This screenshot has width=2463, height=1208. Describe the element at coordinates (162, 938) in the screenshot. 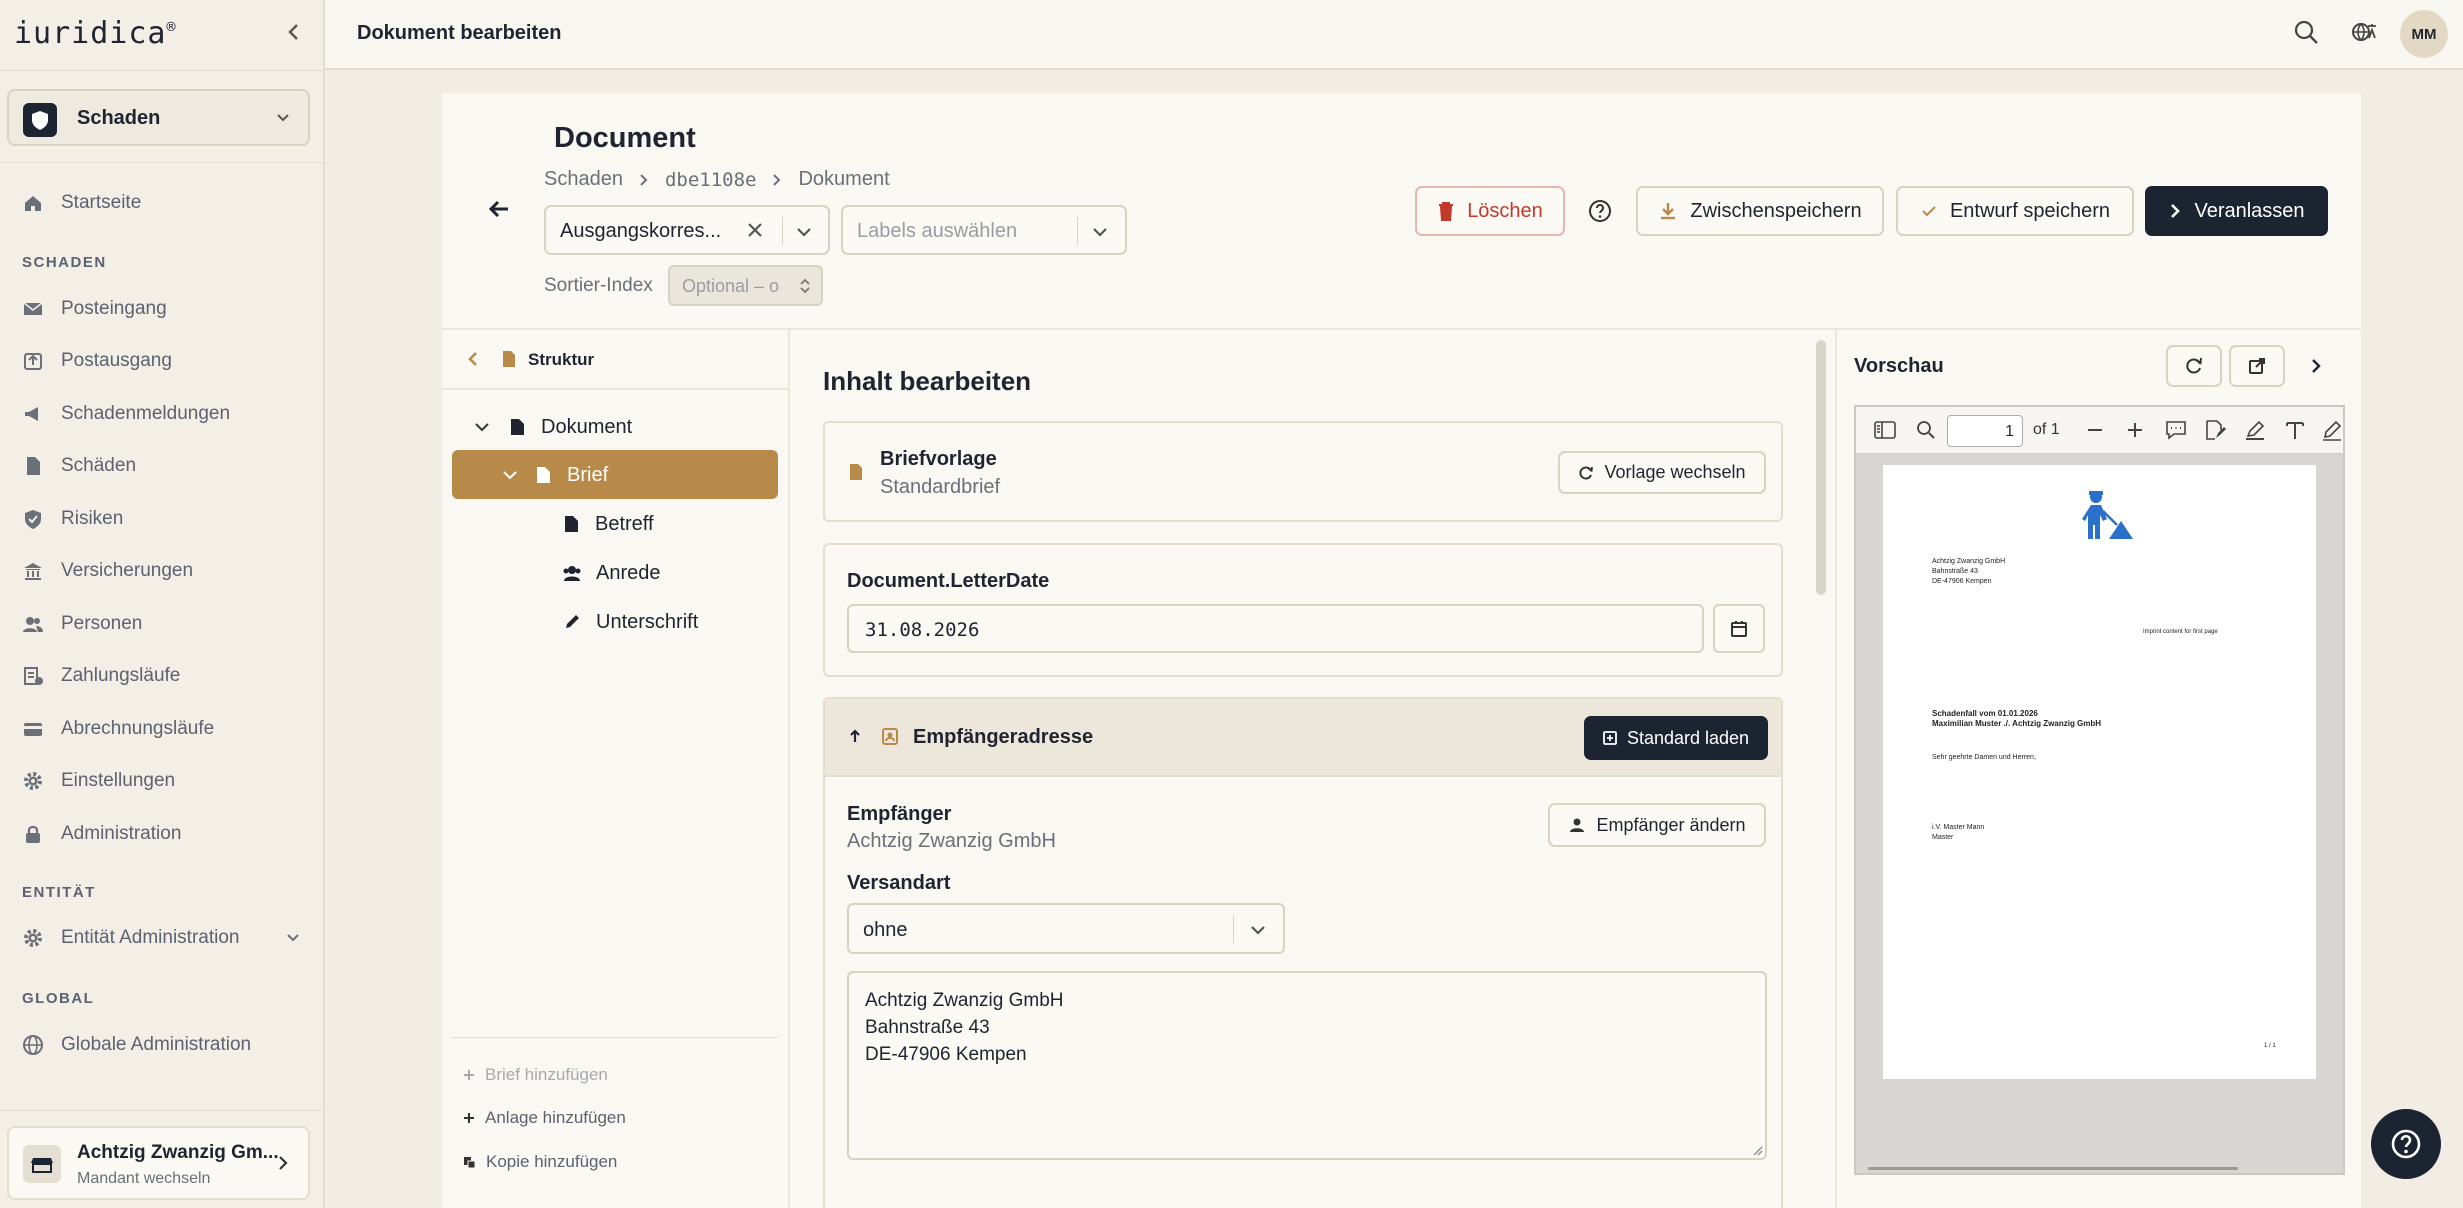

I see `nav-entitaet-administration: Entität Administration` at that location.